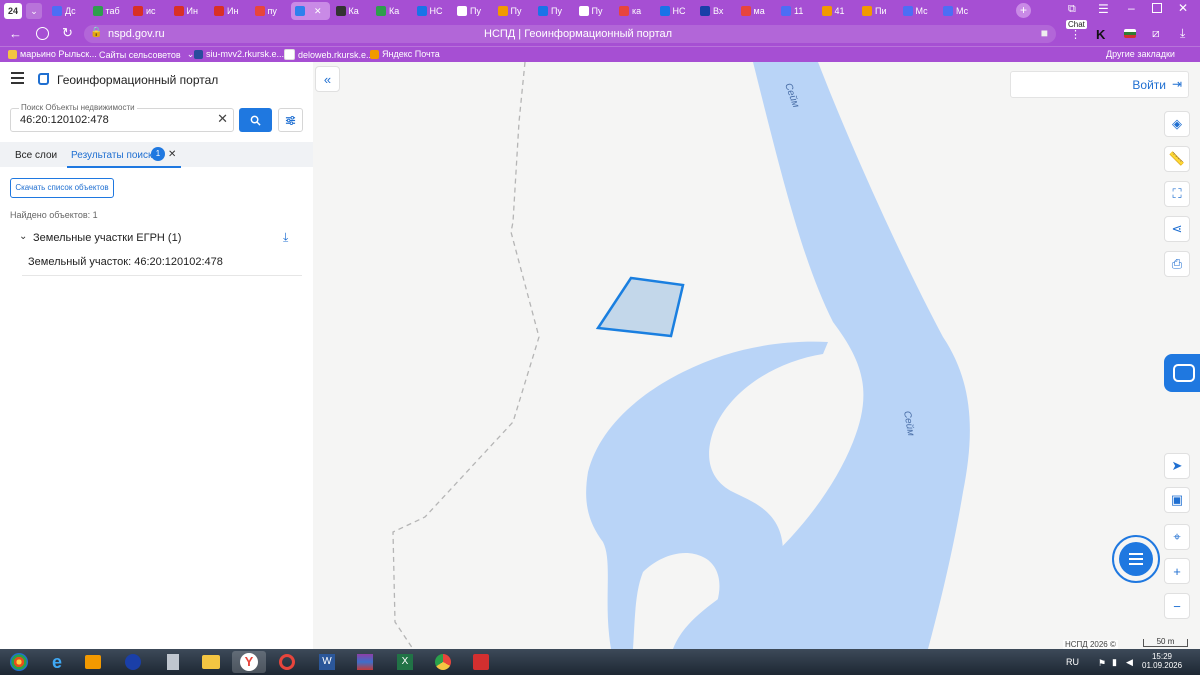 This screenshot has height=675, width=1200. Describe the element at coordinates (1130, 33) in the screenshot. I see `flag-icon` at that location.